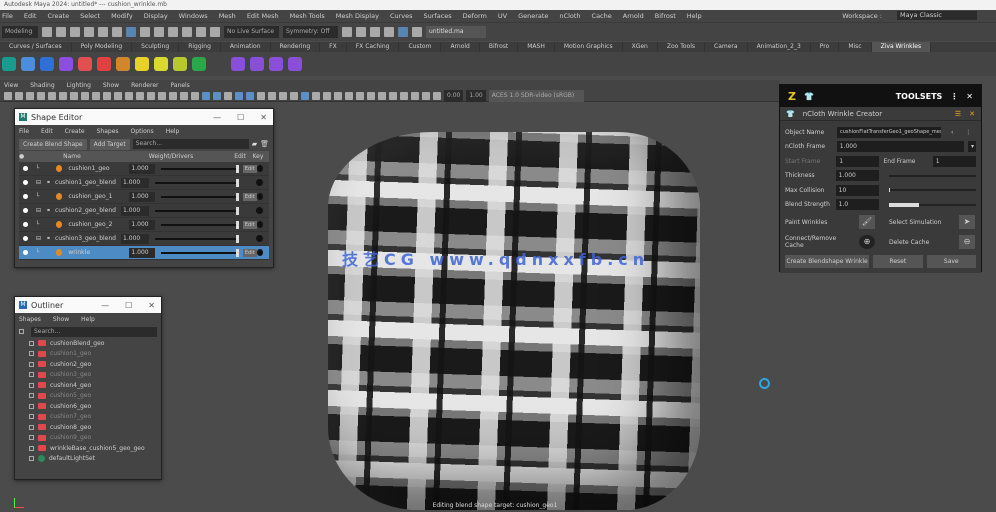 The height and width of the screenshot is (512, 996). I want to click on menu-help: Help, so click(694, 16).